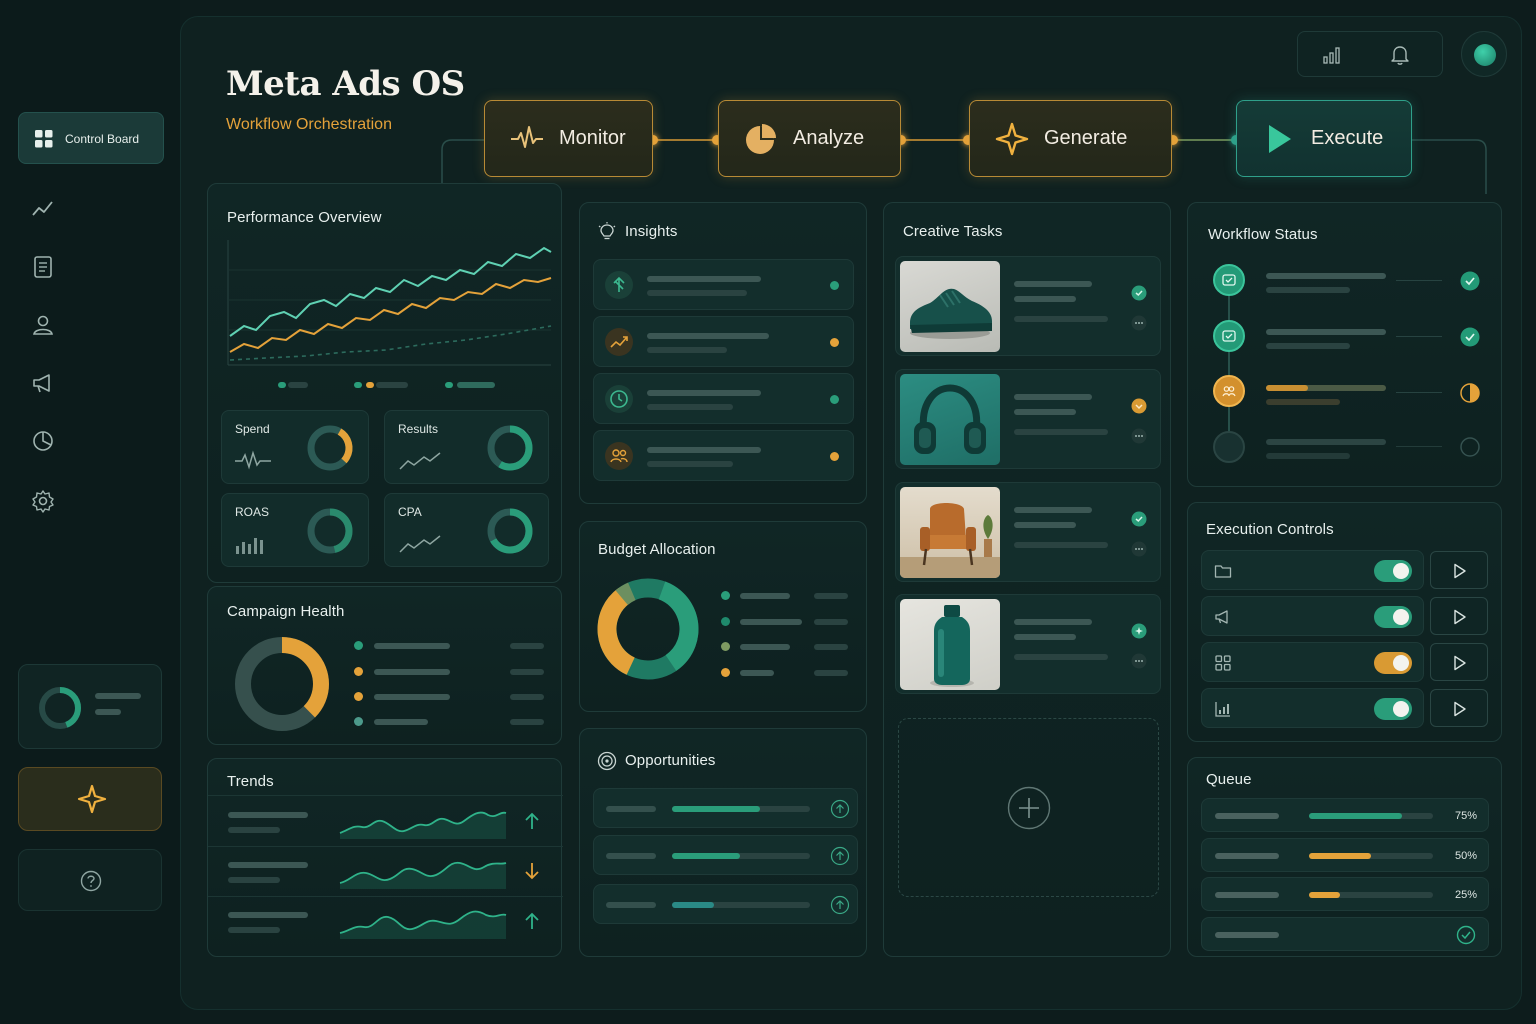 The height and width of the screenshot is (1024, 1536). I want to click on queue-item: 50%, so click(1345, 855).